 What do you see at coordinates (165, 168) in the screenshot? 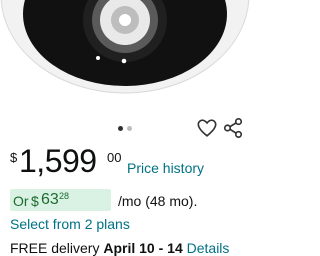
I see `price-history-link: Price history` at bounding box center [165, 168].